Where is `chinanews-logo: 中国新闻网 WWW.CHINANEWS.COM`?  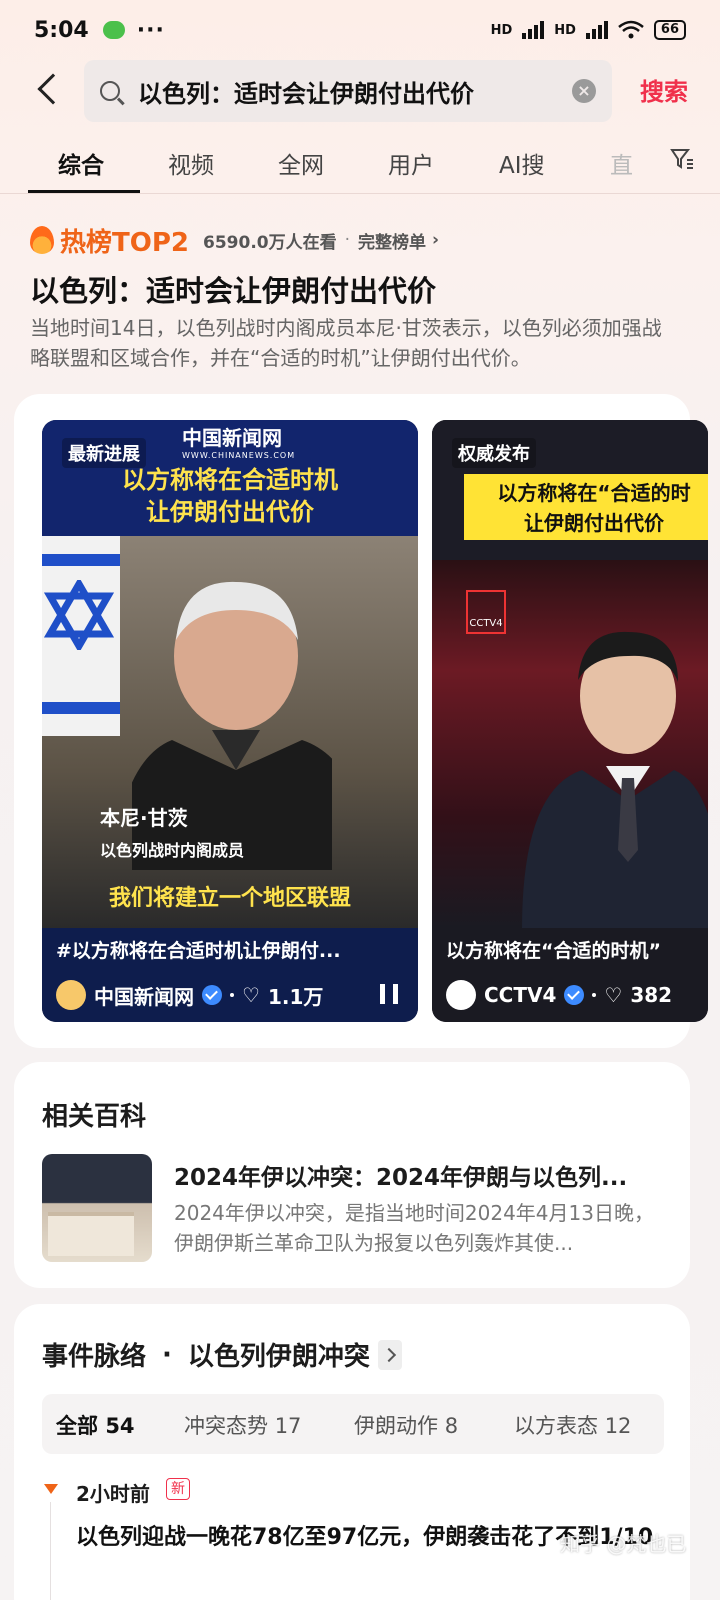 chinanews-logo: 中国新闻网 WWW.CHINANEWS.COM is located at coordinates (239, 443).